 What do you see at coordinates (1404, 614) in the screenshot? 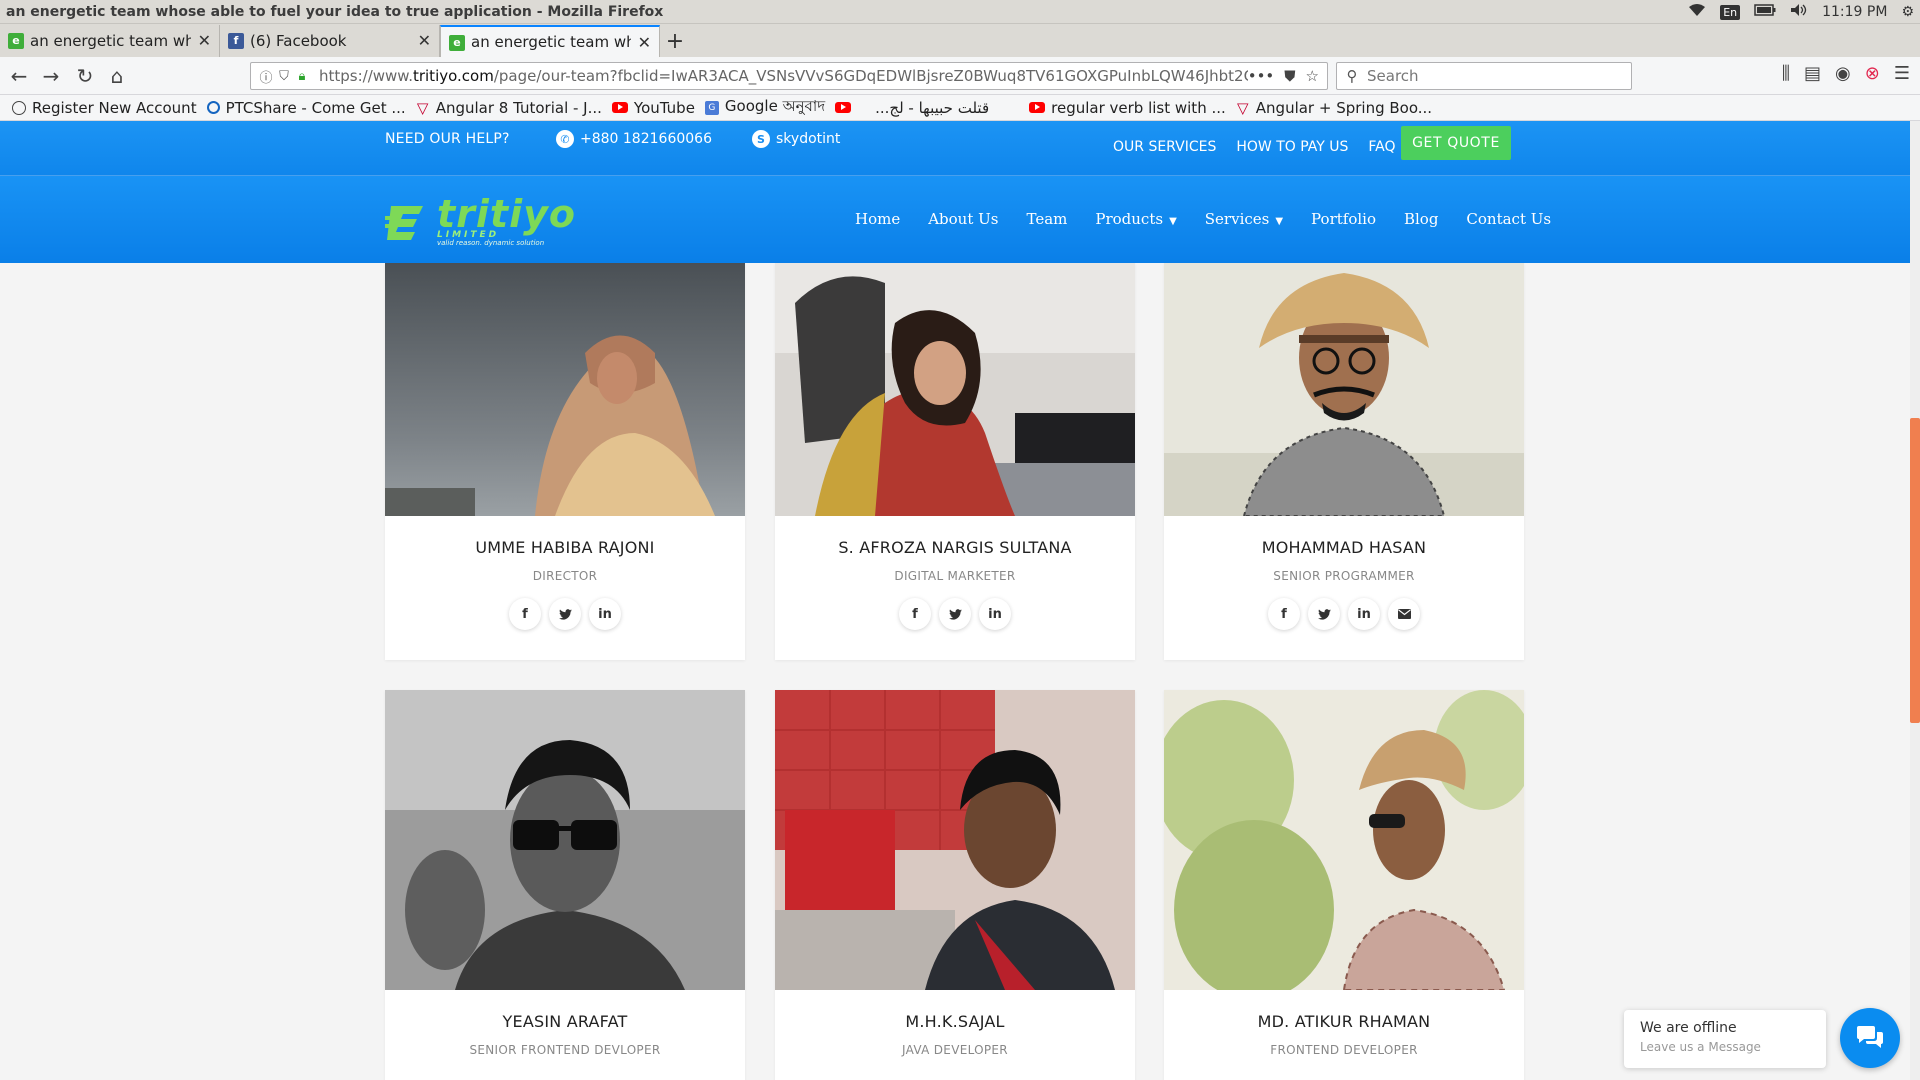
I see `envelope-icon` at bounding box center [1404, 614].